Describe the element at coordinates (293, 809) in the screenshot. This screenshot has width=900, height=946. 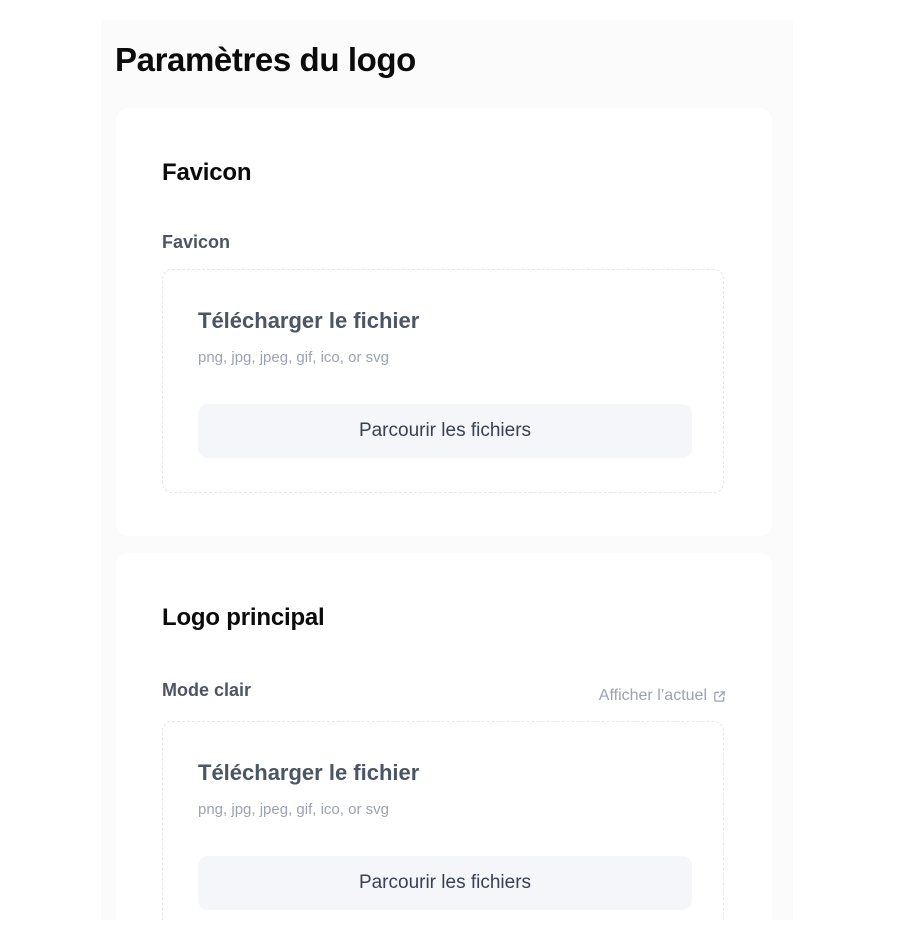
I see `light-mode-upload-hint: png, jpg, jpeg, gif, ico, or svg` at that location.